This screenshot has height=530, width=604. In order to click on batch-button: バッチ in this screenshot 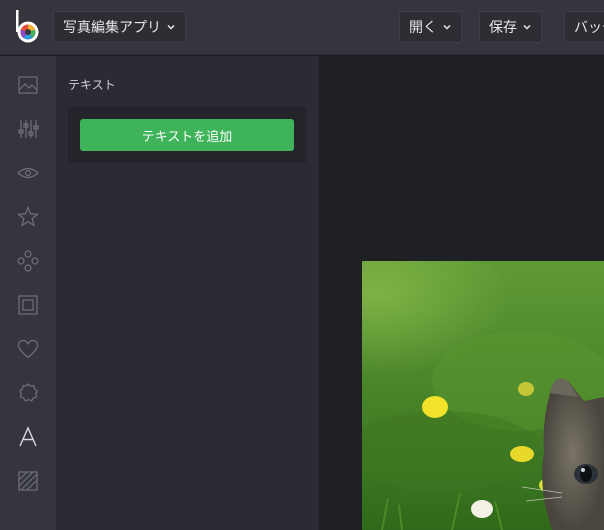, I will do `click(584, 27)`.